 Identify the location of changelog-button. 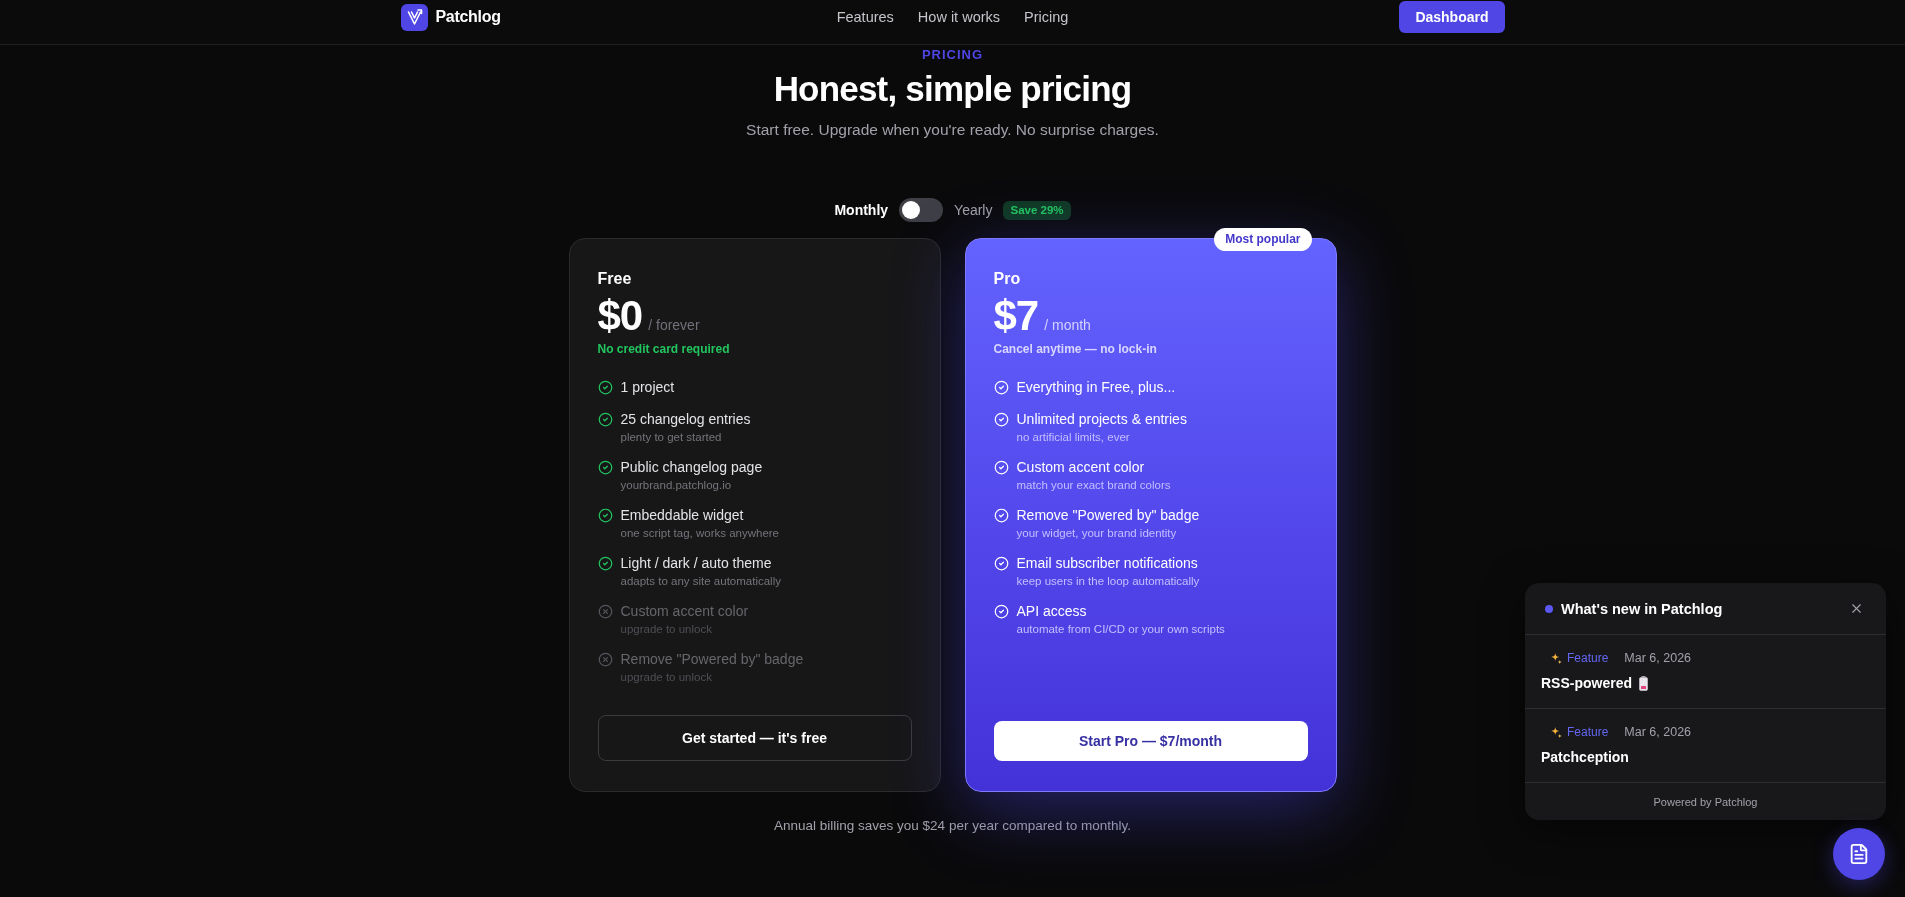
(1859, 854).